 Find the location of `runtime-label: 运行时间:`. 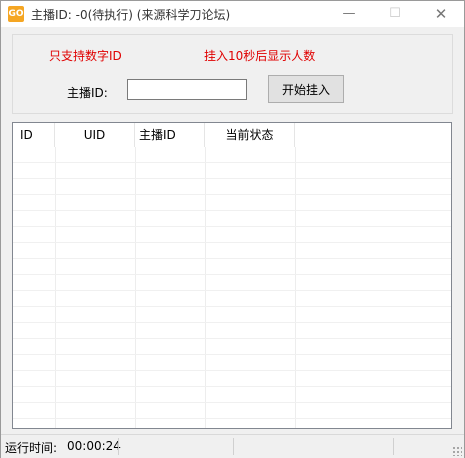

runtime-label: 运行时间: is located at coordinates (31, 448).